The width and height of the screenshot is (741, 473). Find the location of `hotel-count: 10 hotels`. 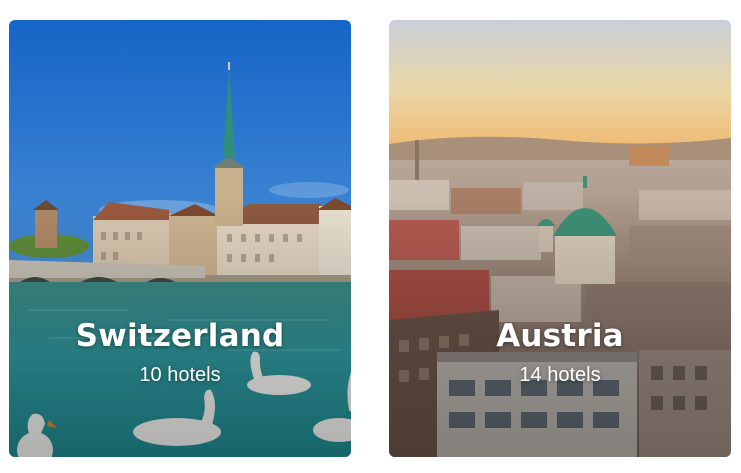

hotel-count: 10 hotels is located at coordinates (180, 375).